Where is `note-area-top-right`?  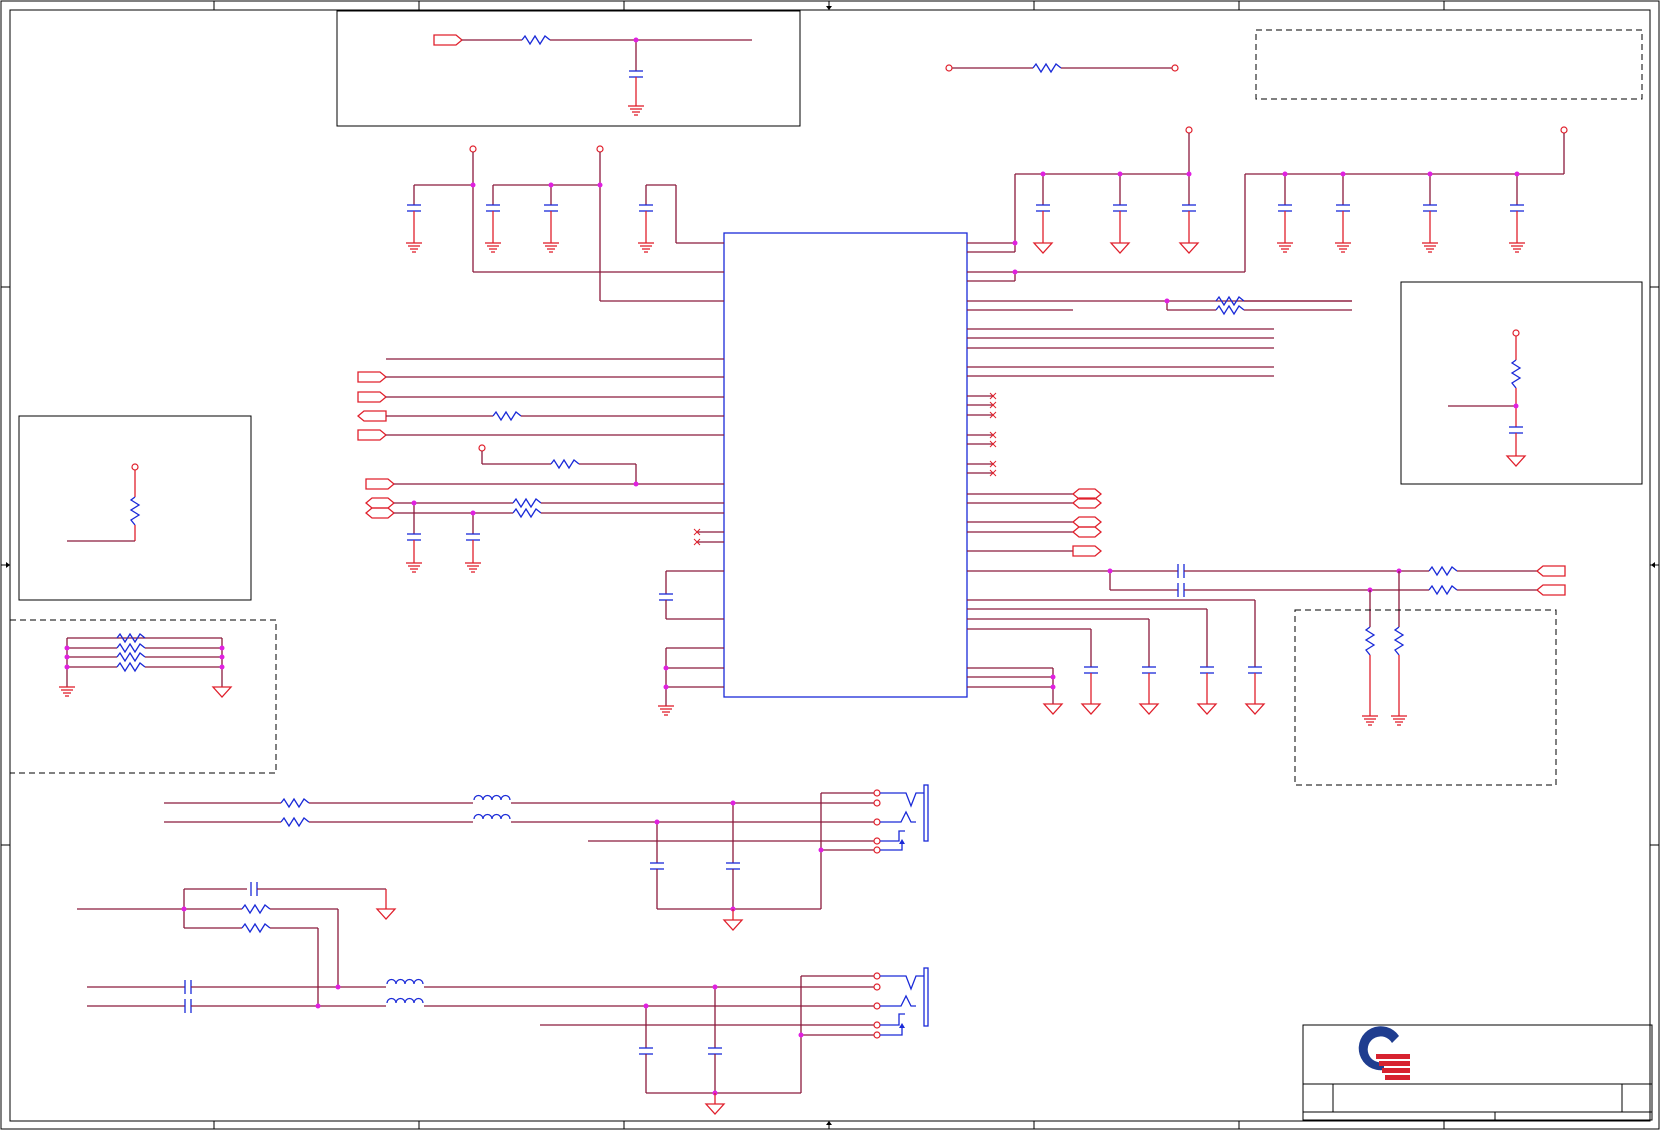 note-area-top-right is located at coordinates (1449, 64).